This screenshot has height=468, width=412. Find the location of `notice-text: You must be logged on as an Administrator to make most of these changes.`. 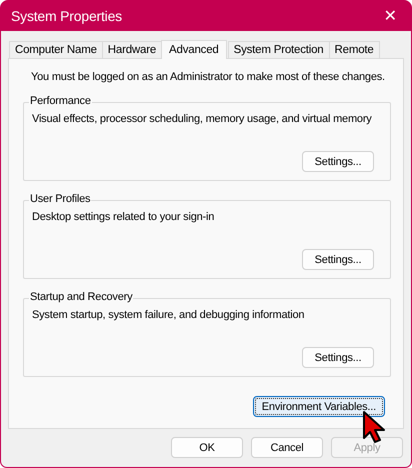

notice-text: You must be logged on as an Administrator to make most of these changes. is located at coordinates (208, 77).